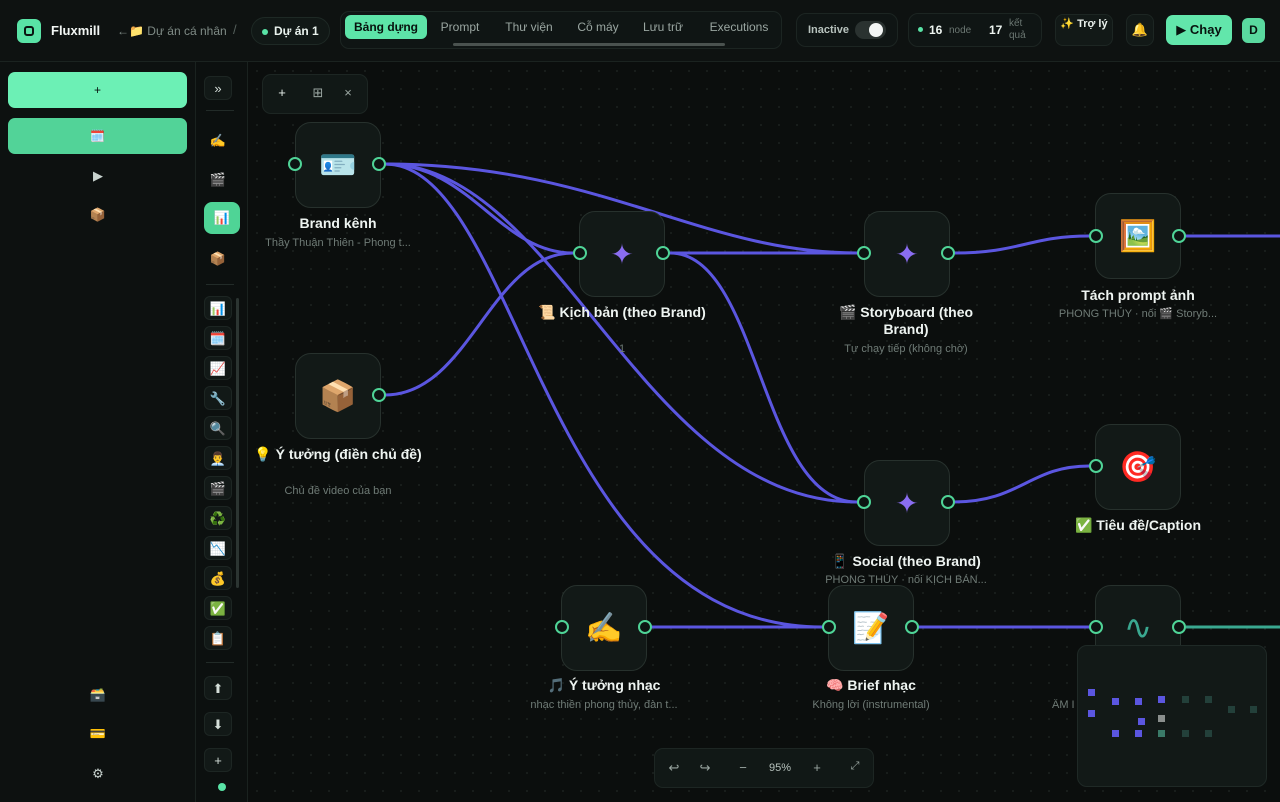 The width and height of the screenshot is (1280, 802). I want to click on tab-prompt: Prompt, so click(460, 27).